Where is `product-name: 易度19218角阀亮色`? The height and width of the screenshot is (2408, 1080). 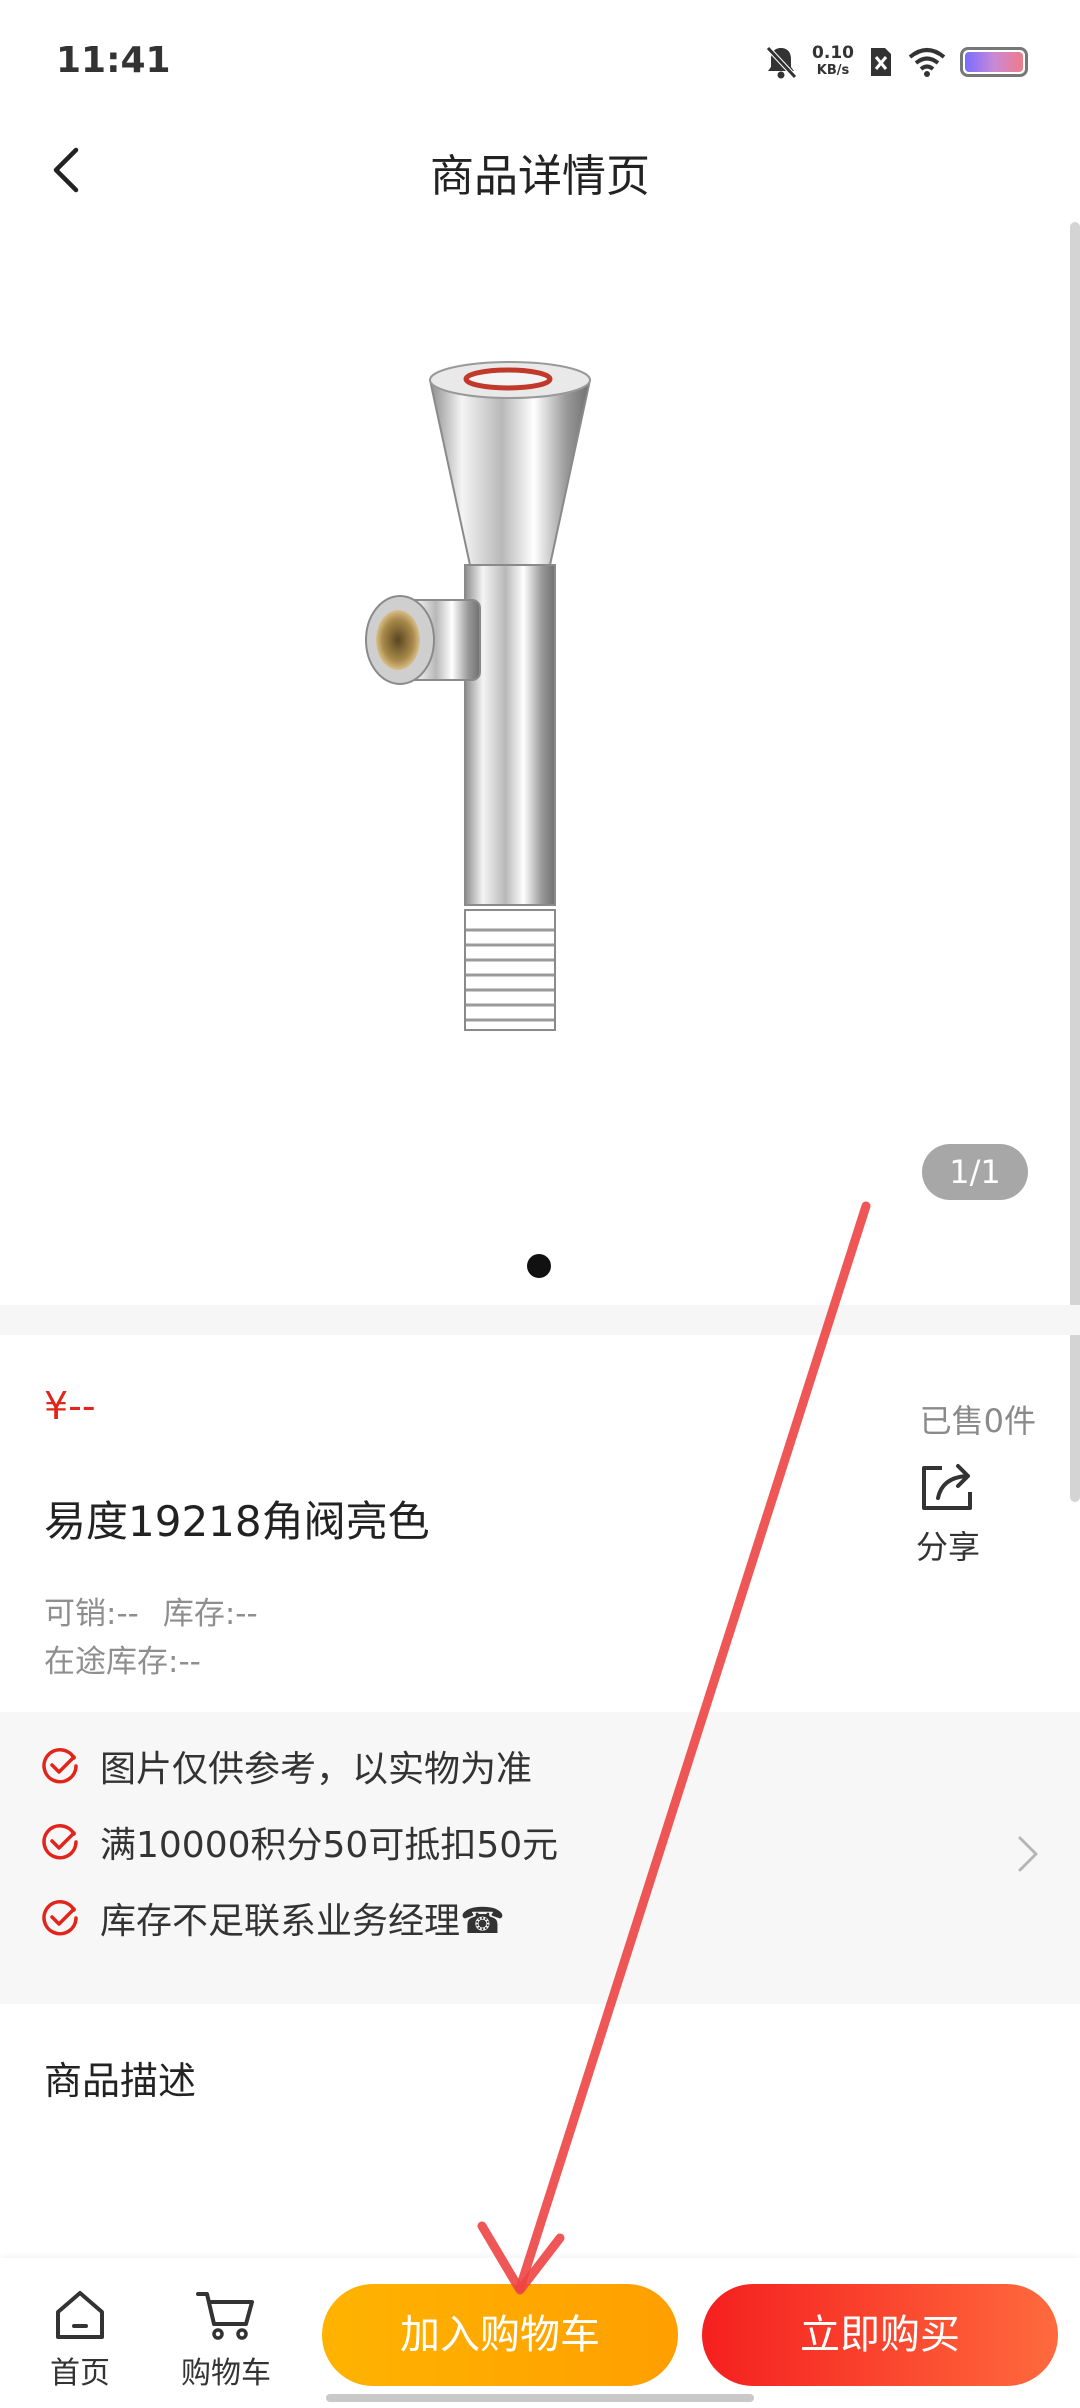
product-name: 易度19218角阀亮色 is located at coordinates (237, 1521).